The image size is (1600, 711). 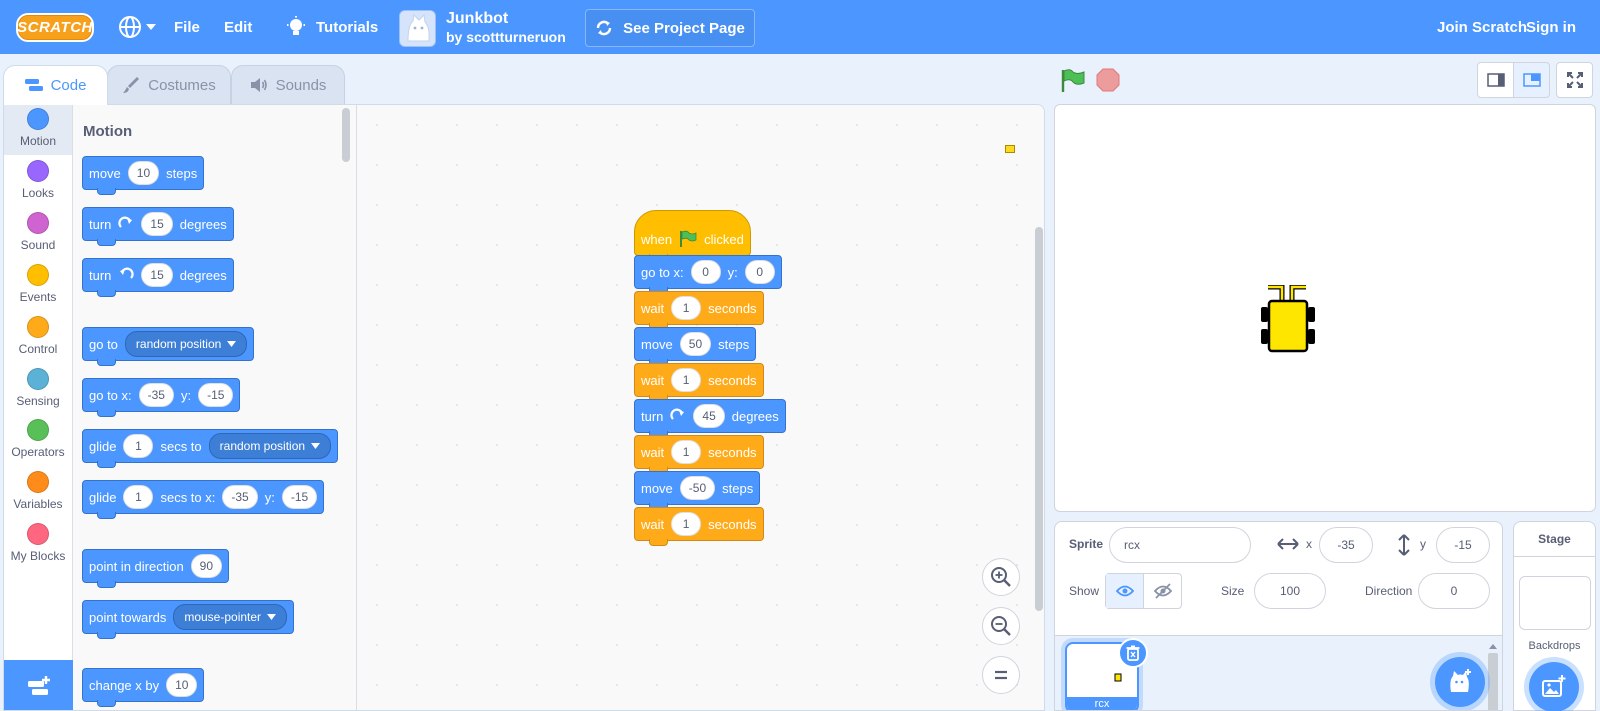 I want to click on block-move-steps: move 10 steps, so click(x=143, y=175).